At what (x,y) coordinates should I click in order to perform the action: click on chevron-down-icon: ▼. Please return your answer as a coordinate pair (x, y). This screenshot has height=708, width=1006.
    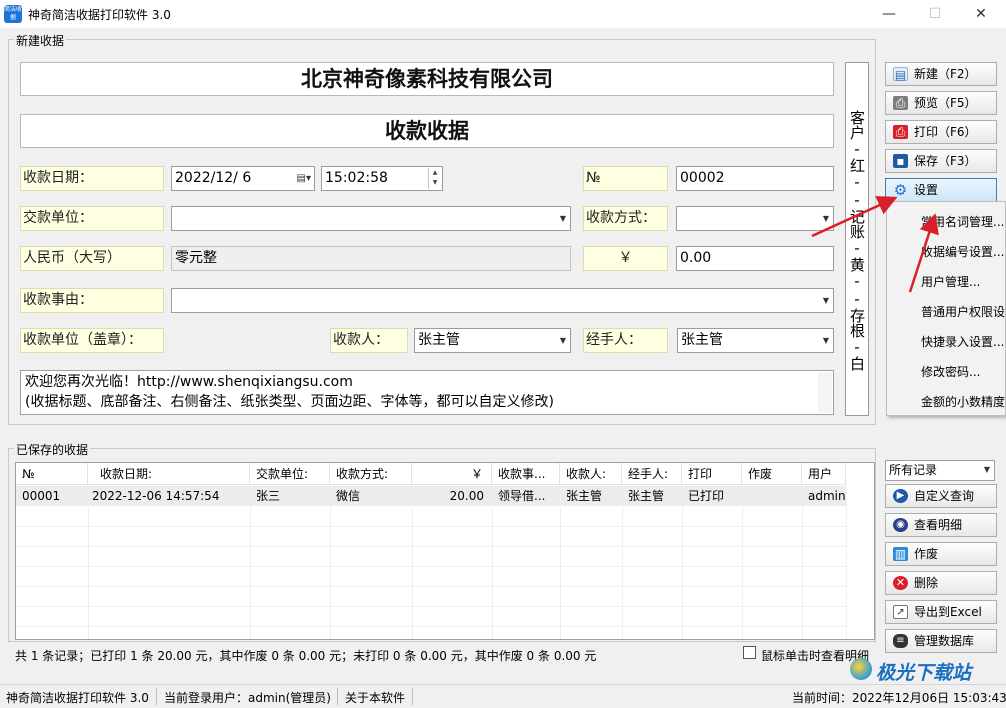
    Looking at the image, I should click on (986, 469).